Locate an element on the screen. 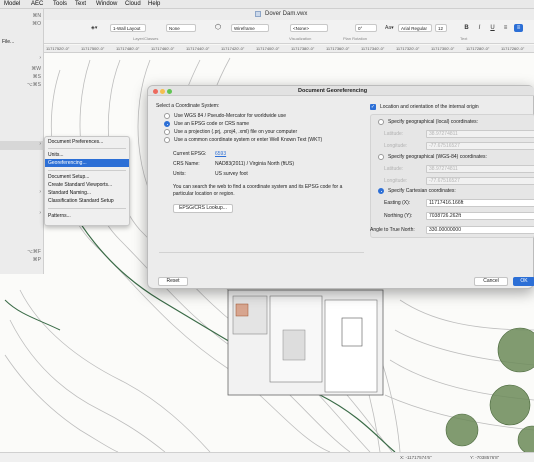  ok-button: OK is located at coordinates (523, 281).